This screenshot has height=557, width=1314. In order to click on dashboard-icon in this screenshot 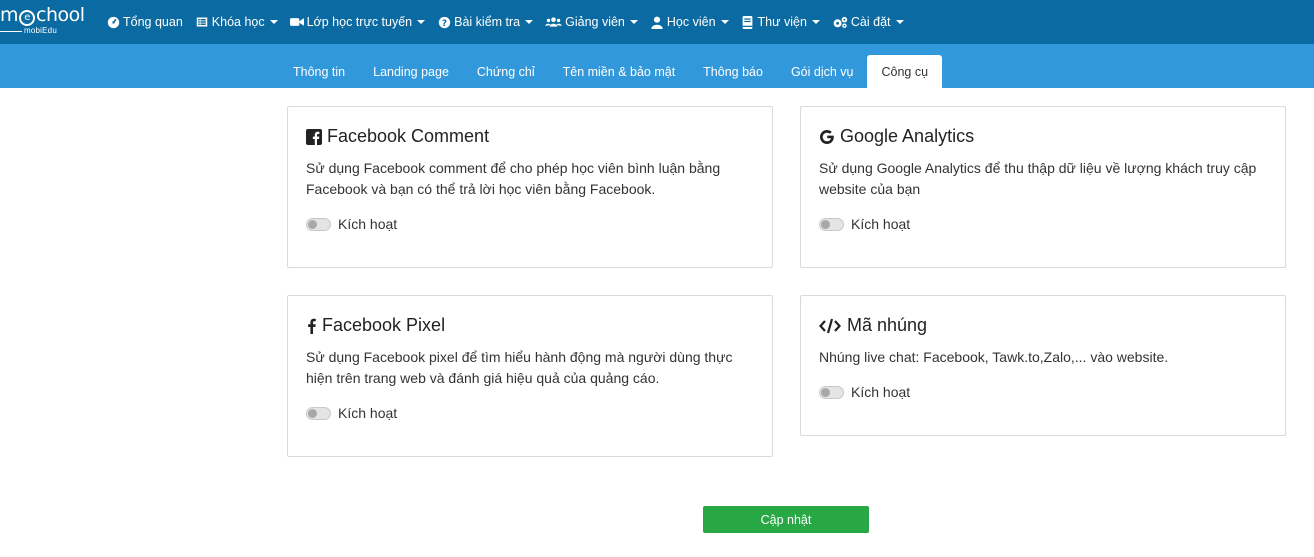, I will do `click(113, 22)`.